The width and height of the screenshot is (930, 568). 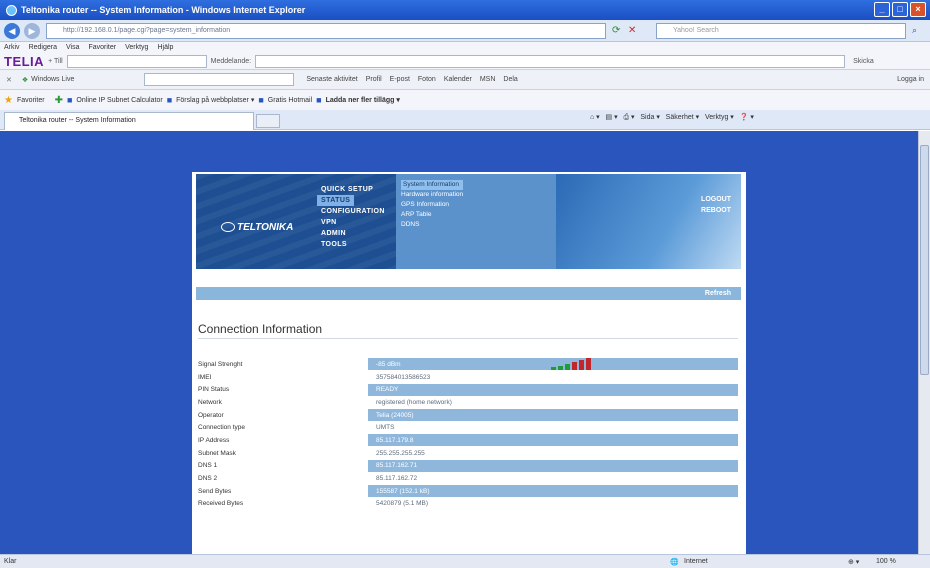 What do you see at coordinates (900, 9) in the screenshot?
I see `maximize-button: □` at bounding box center [900, 9].